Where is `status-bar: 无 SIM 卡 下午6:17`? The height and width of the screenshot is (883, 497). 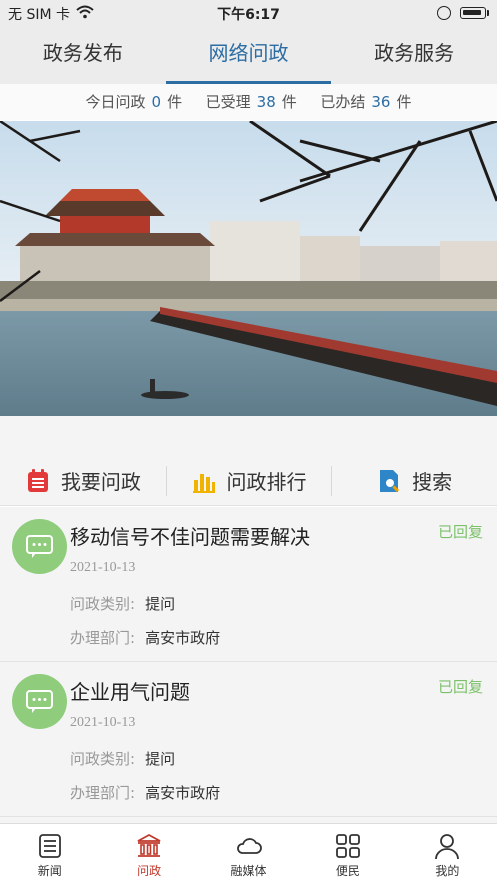 status-bar: 无 SIM 卡 下午6:17 is located at coordinates (248, 13).